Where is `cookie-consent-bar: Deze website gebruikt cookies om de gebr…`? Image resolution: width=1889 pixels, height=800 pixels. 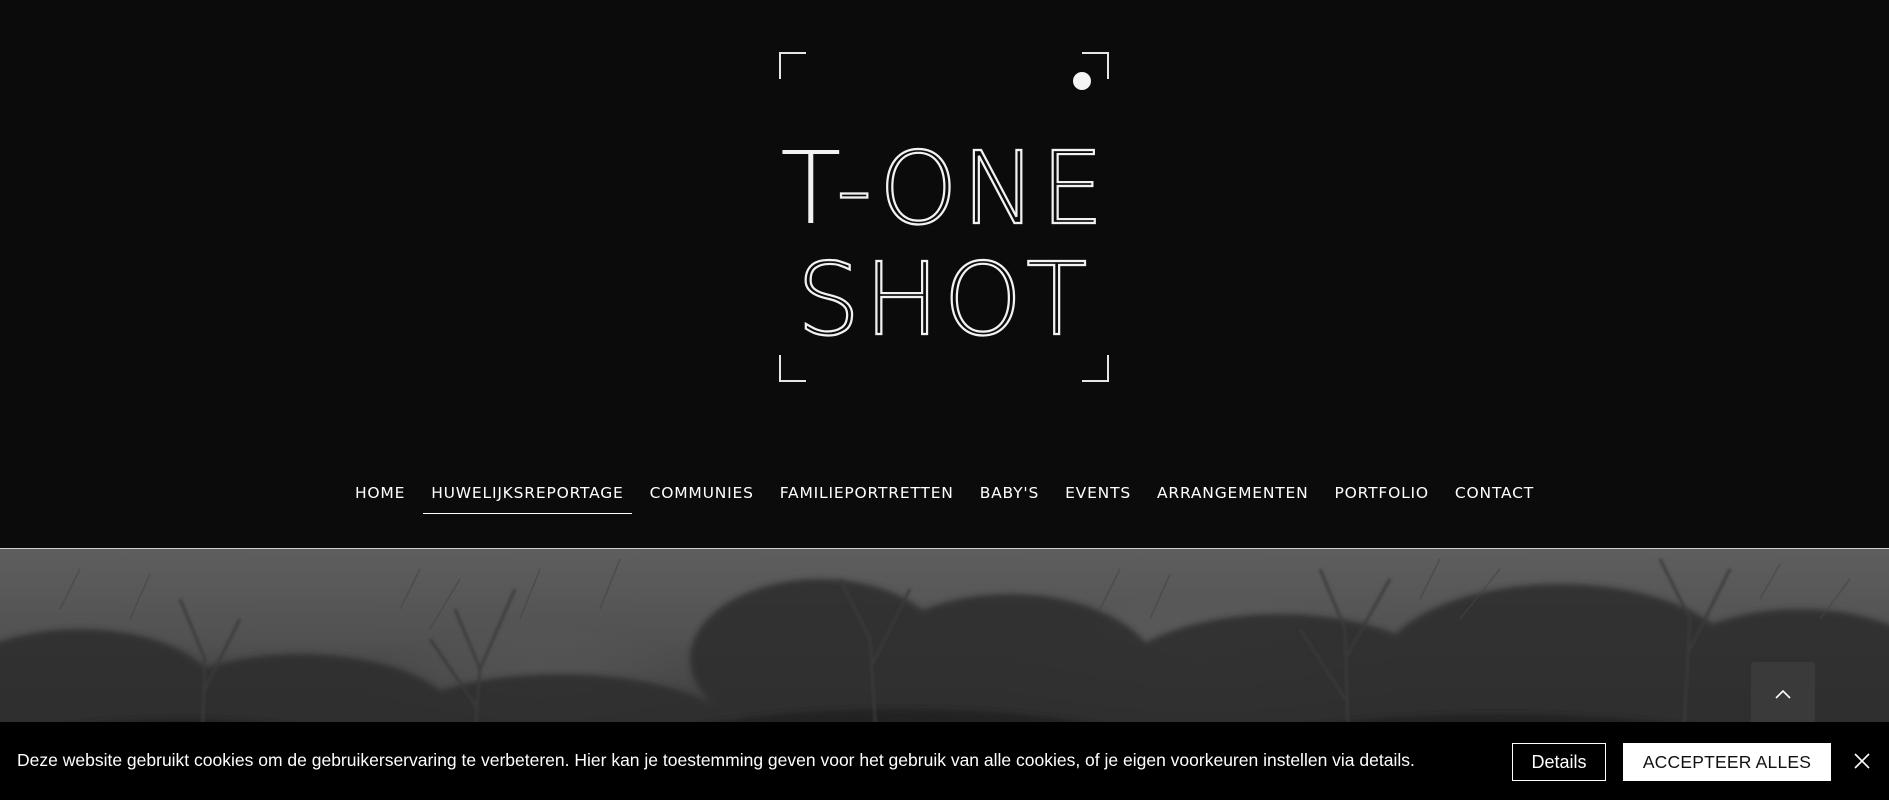
cookie-consent-bar: Deze website gebruikt cookies om de gebr… is located at coordinates (944, 761).